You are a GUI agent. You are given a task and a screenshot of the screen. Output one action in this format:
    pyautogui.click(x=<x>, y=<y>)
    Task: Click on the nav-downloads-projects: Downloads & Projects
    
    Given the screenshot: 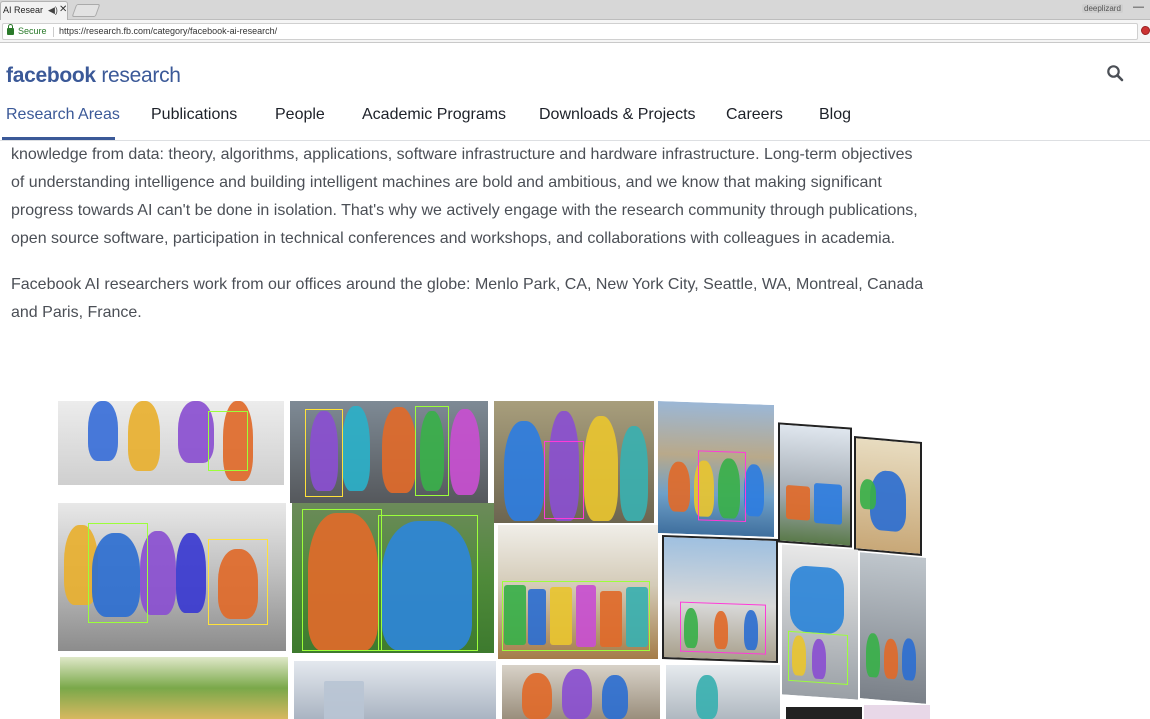 What is the action you would take?
    pyautogui.click(x=617, y=115)
    